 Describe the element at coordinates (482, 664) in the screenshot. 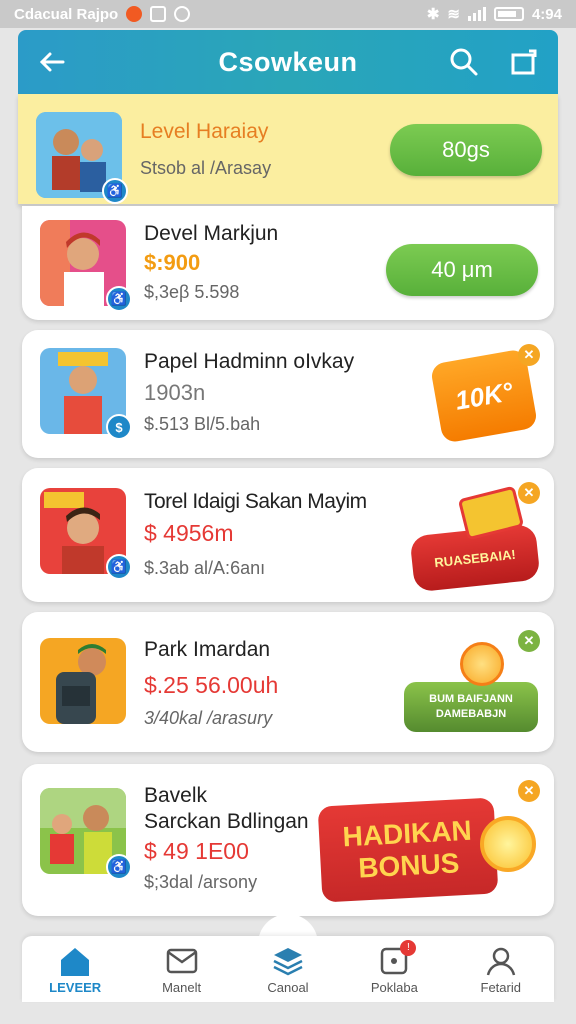

I see `coin-icon` at that location.